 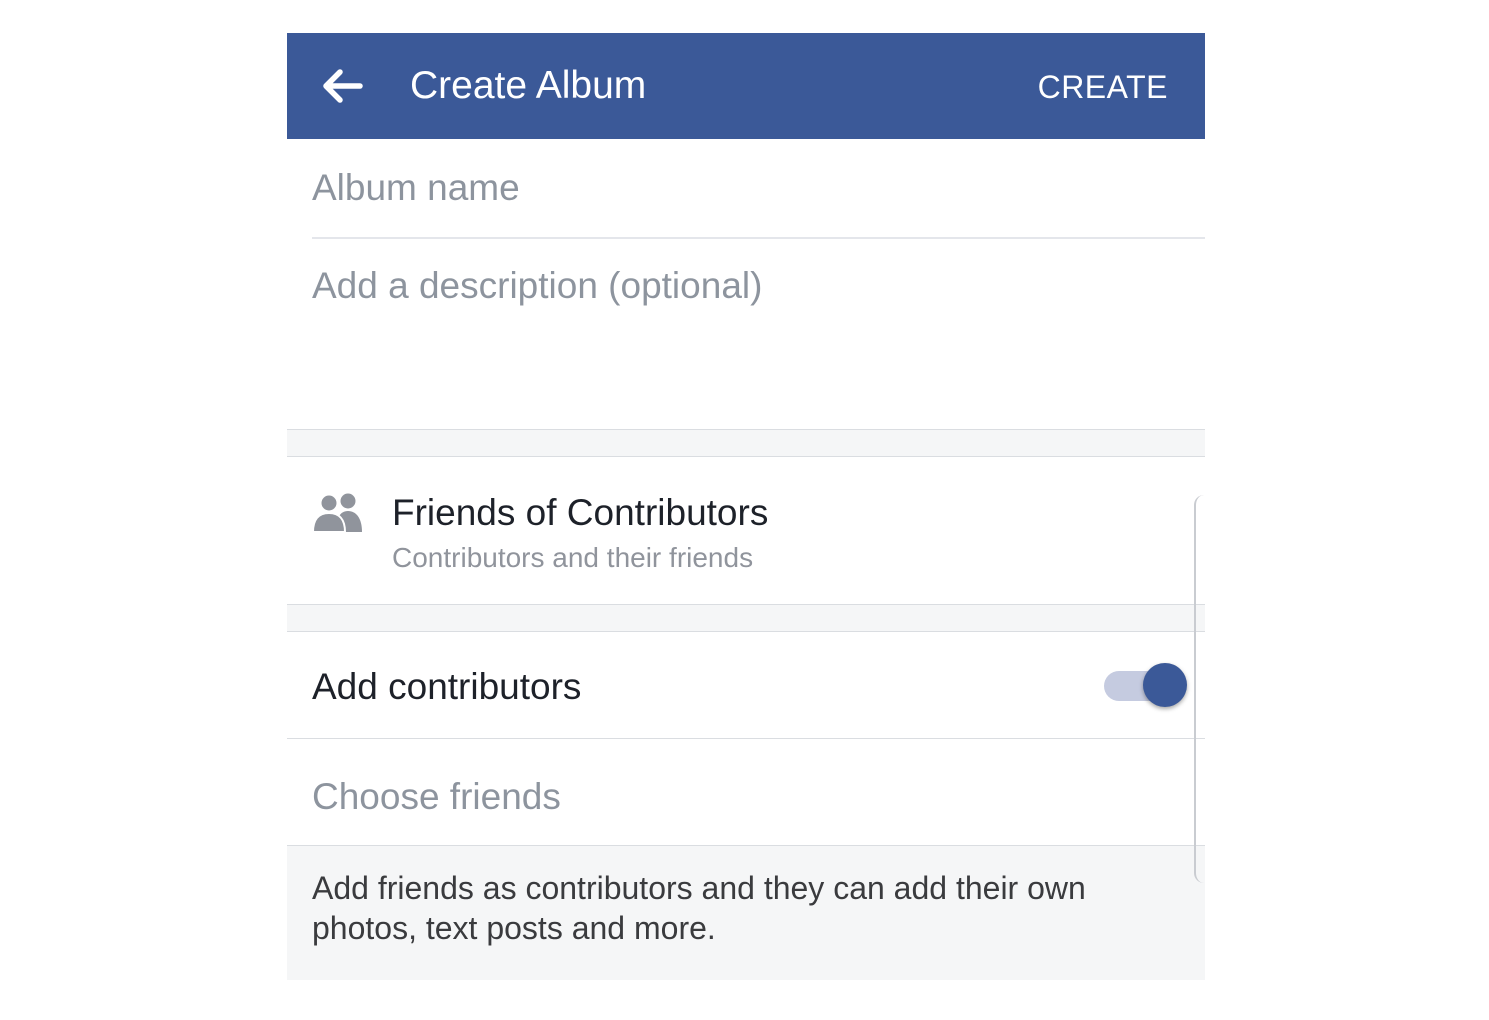 What do you see at coordinates (1103, 87) in the screenshot?
I see `create-button: CREATE` at bounding box center [1103, 87].